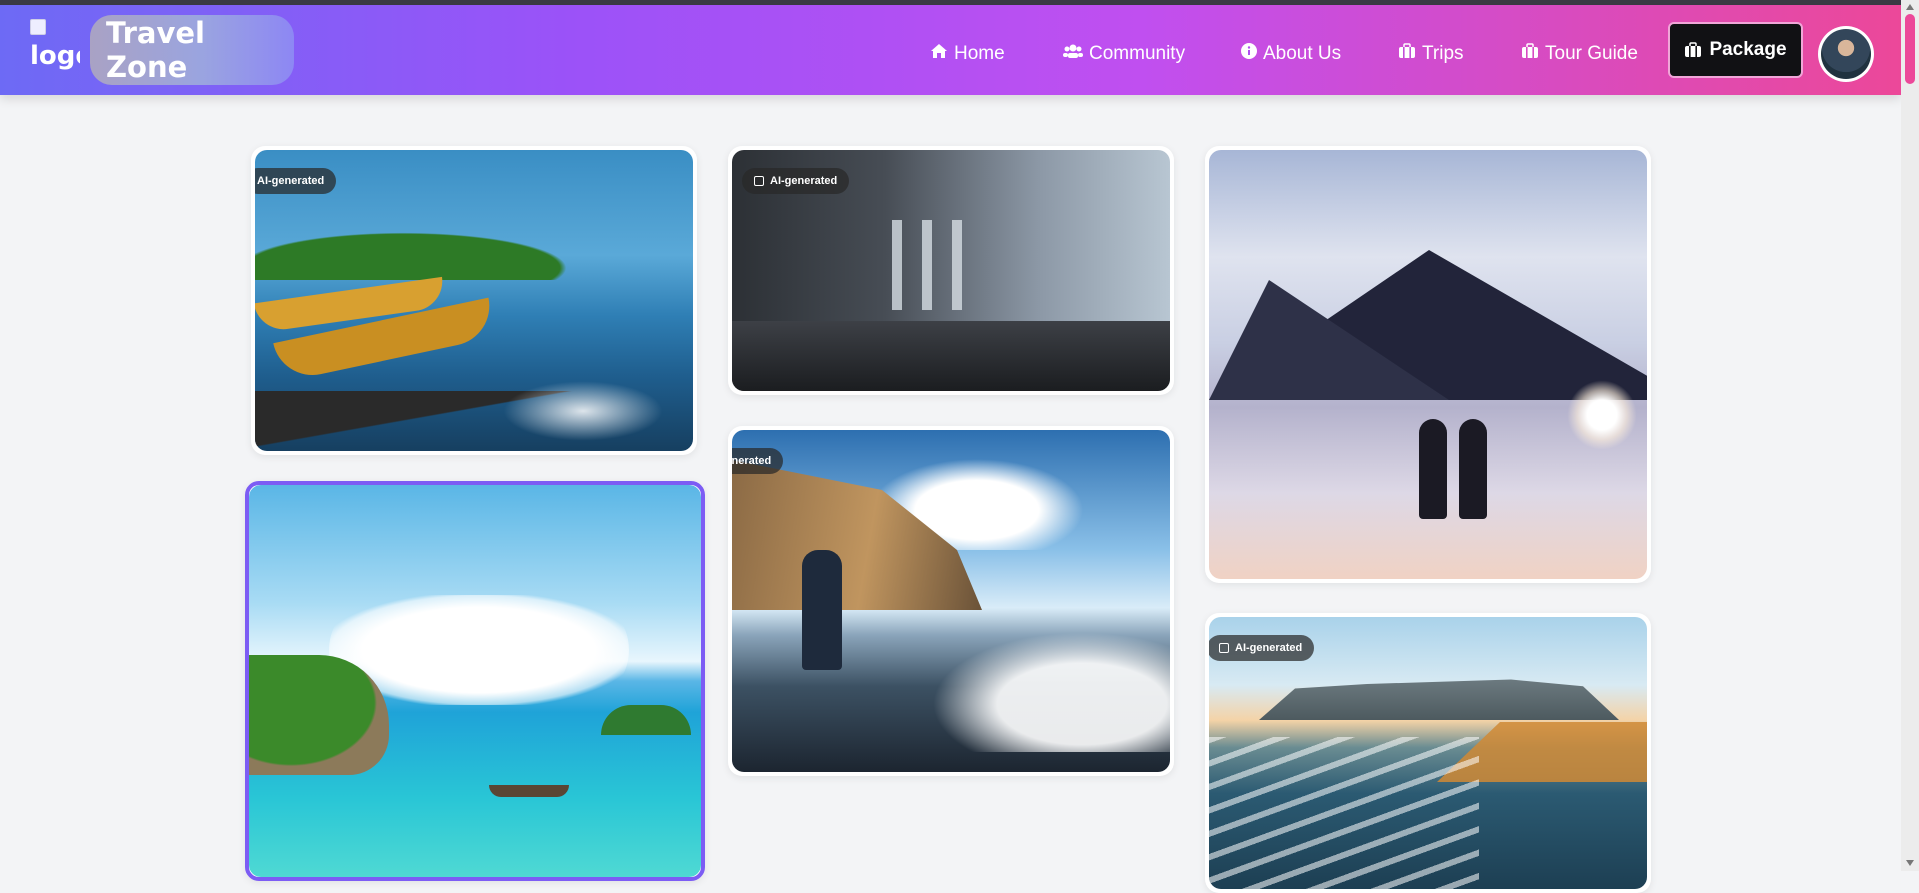 The height and width of the screenshot is (893, 1919). I want to click on broken-image-icon, so click(38, 27).